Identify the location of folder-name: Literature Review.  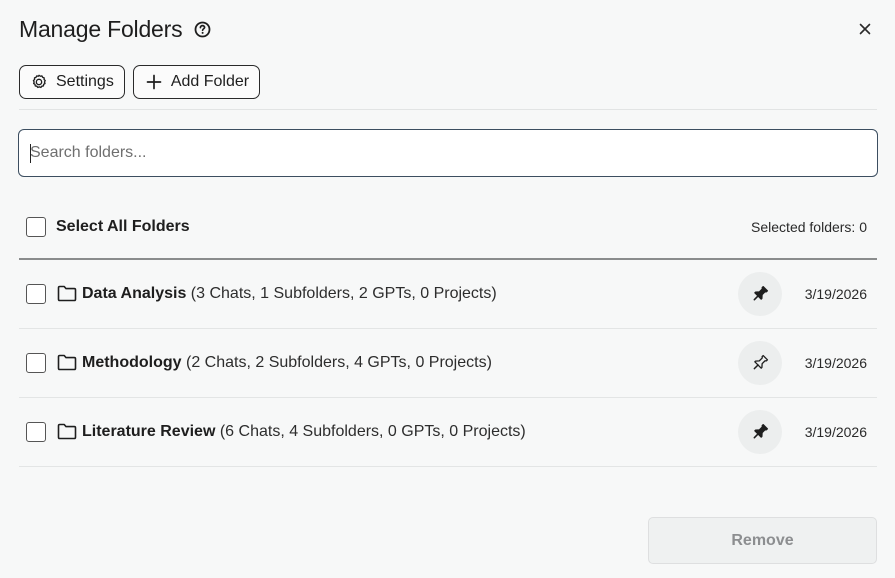
(149, 431).